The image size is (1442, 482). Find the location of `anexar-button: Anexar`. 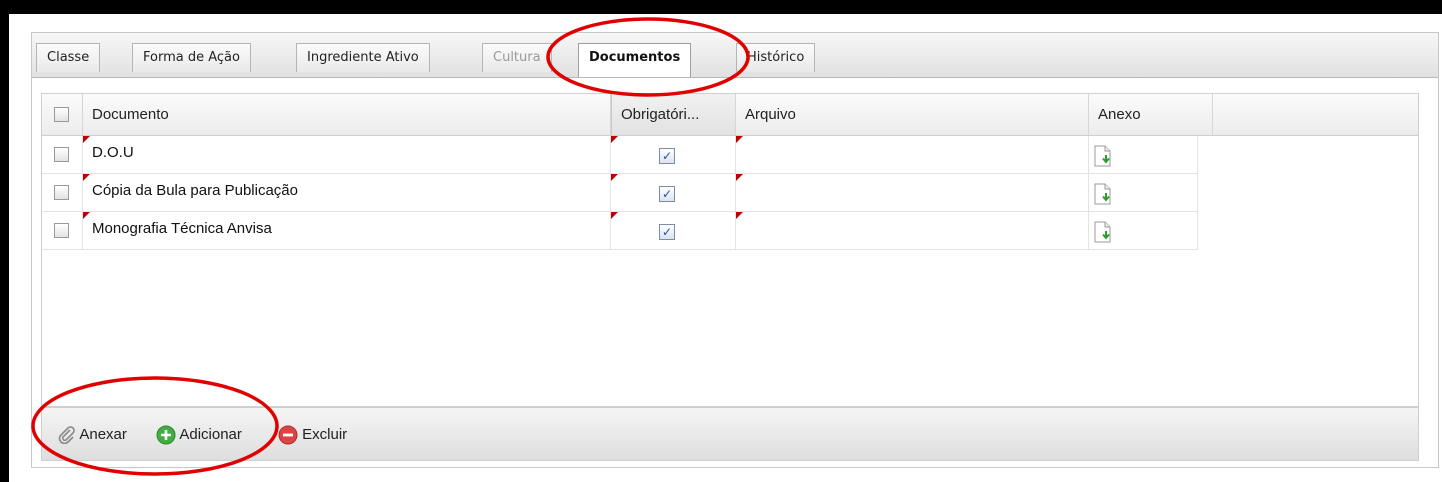

anexar-button: Anexar is located at coordinates (92, 435).